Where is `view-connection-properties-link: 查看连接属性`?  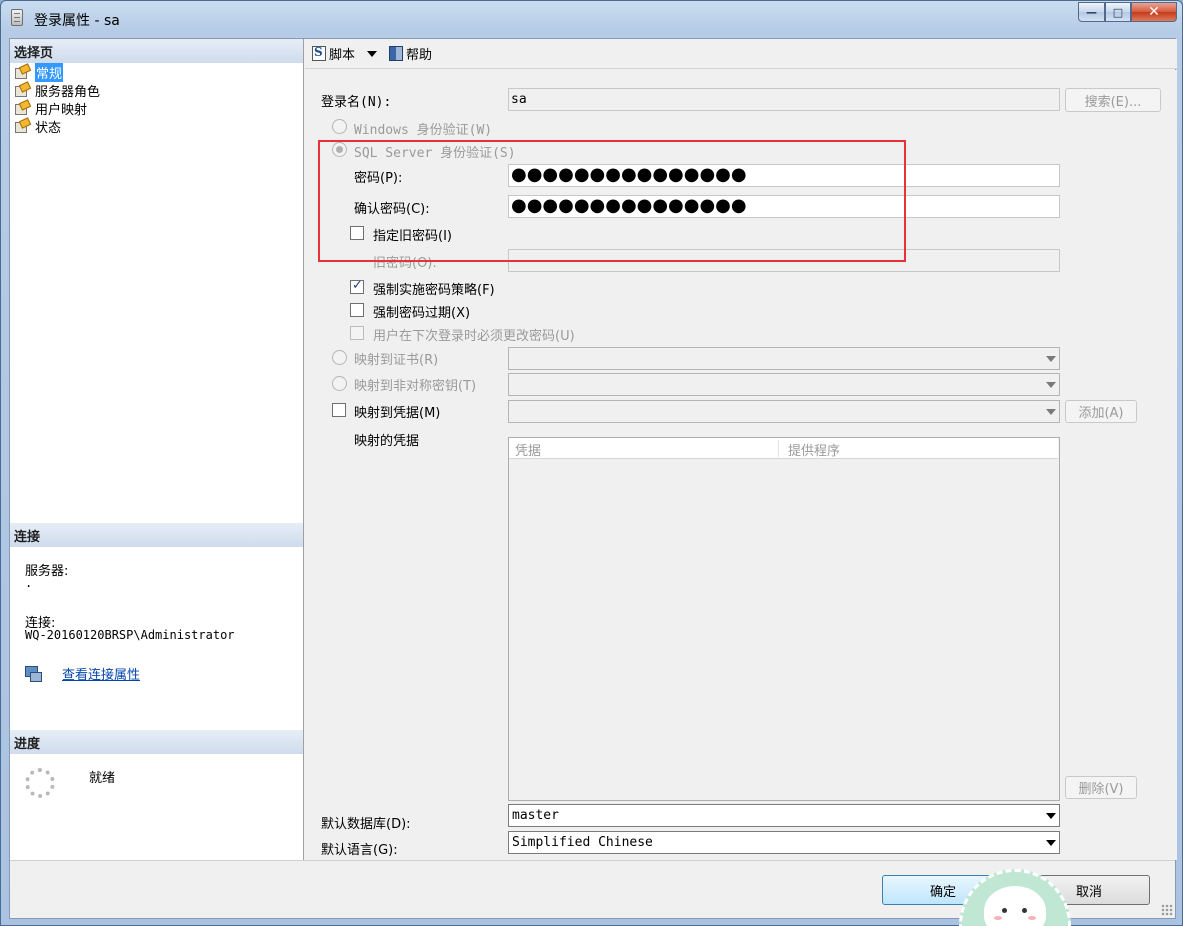
view-connection-properties-link: 查看连接属性 is located at coordinates (101, 673).